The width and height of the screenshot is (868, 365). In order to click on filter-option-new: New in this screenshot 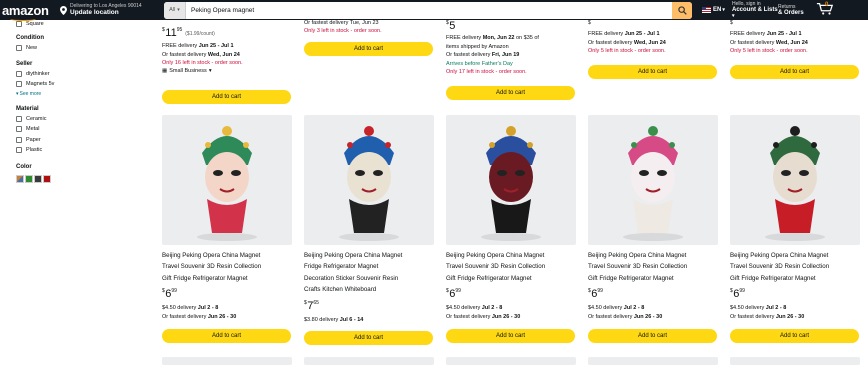, I will do `click(71, 48)`.